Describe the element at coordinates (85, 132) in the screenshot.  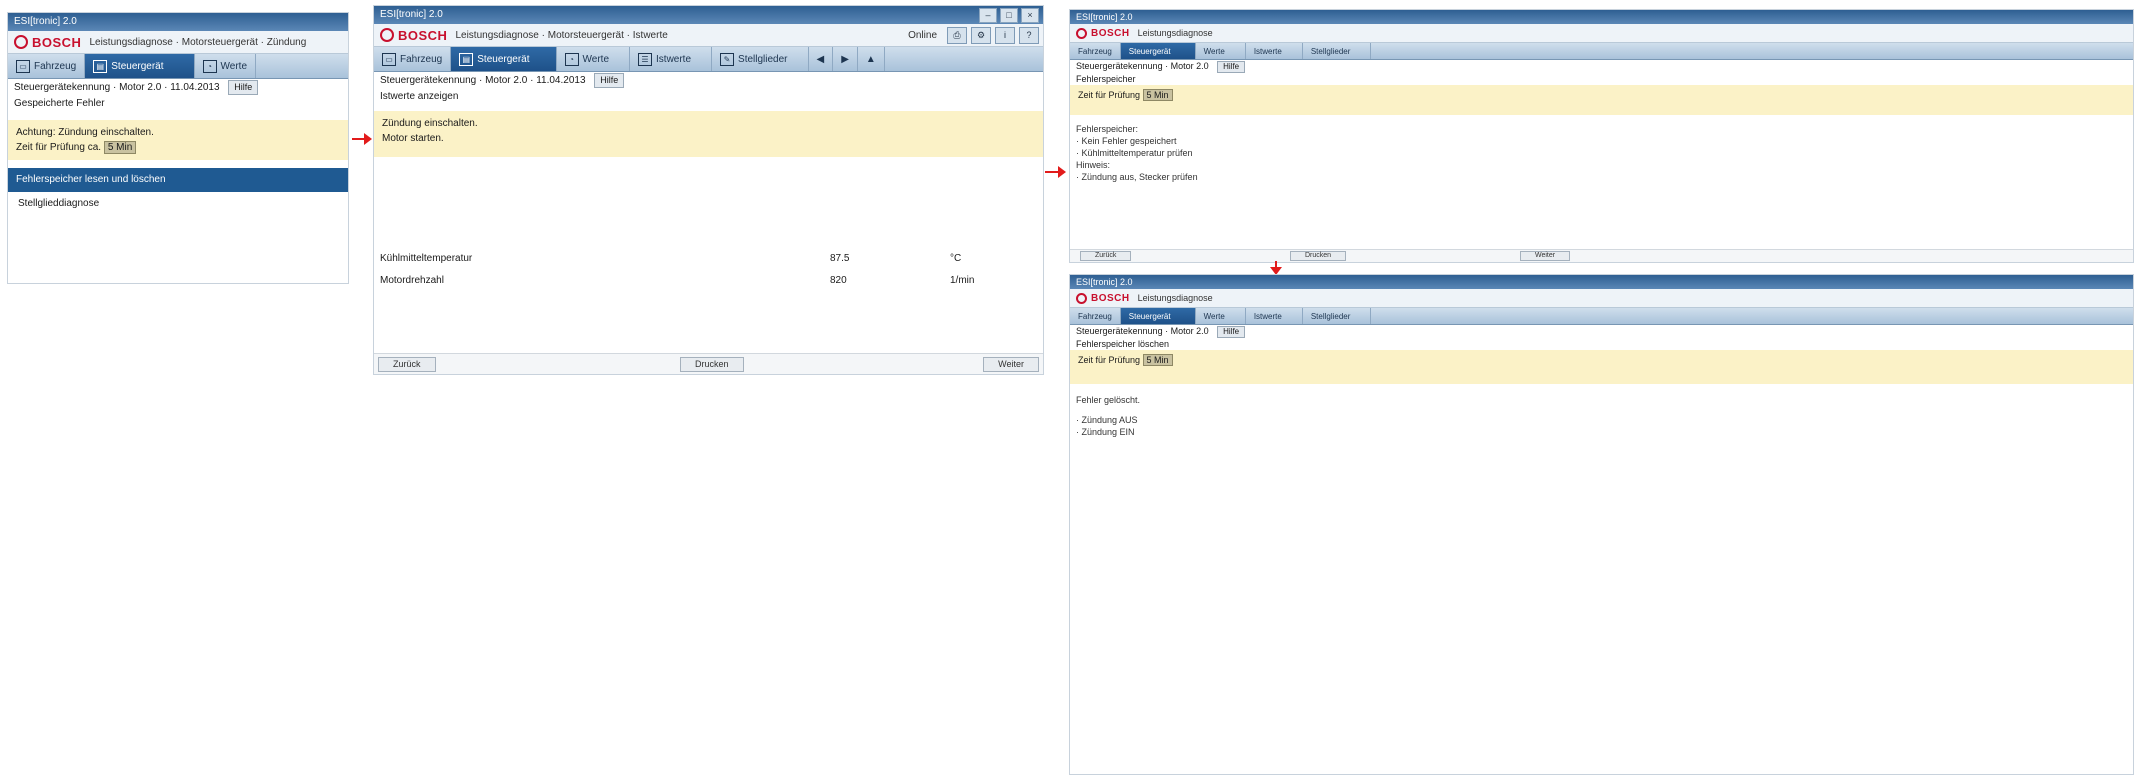
I see `notice-line: Achtung: Zündung einschalten.` at that location.